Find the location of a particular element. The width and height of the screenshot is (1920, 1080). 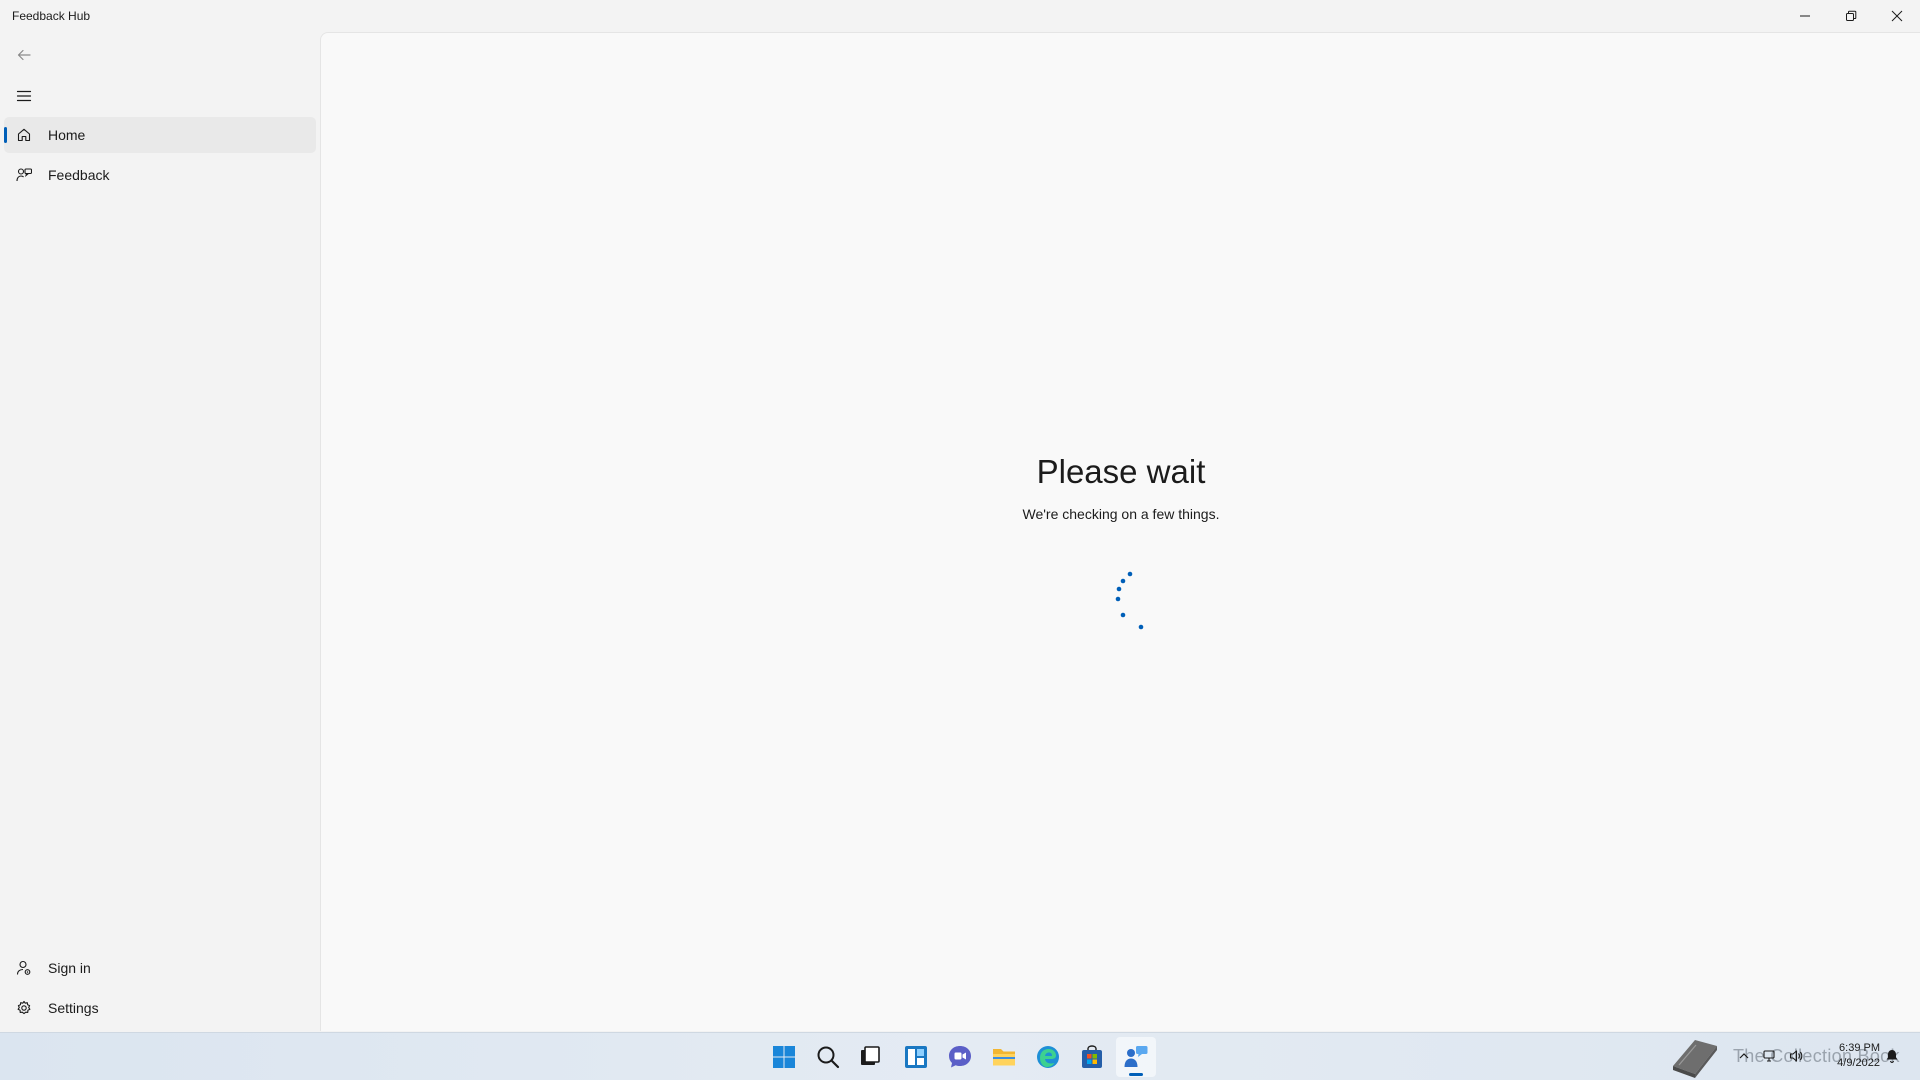

restore-icon is located at coordinates (1851, 15).